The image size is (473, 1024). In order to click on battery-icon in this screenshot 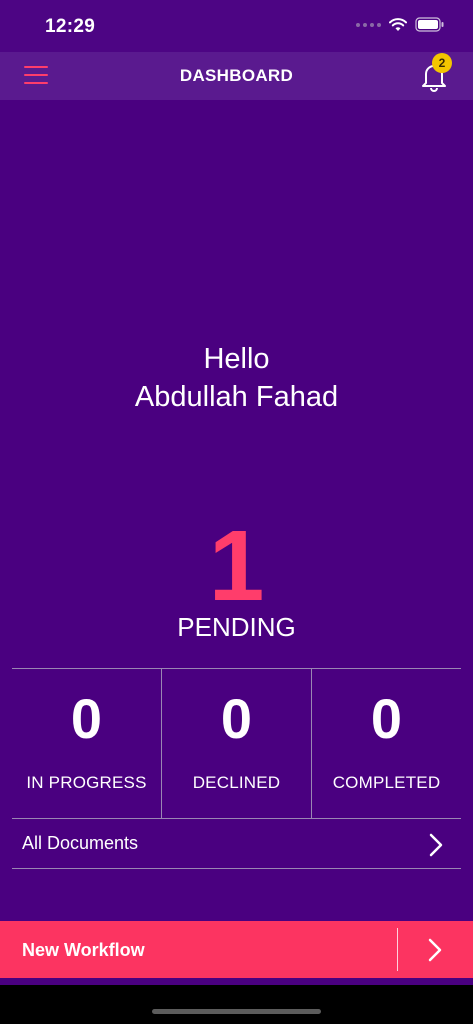, I will do `click(429, 24)`.